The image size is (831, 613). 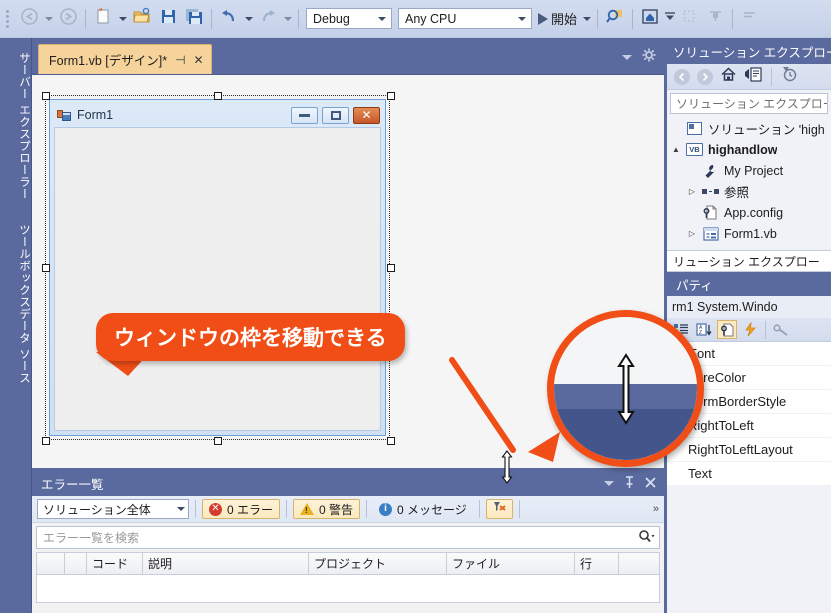 I want to click on column-header-project: プロジェクト, so click(x=378, y=563).